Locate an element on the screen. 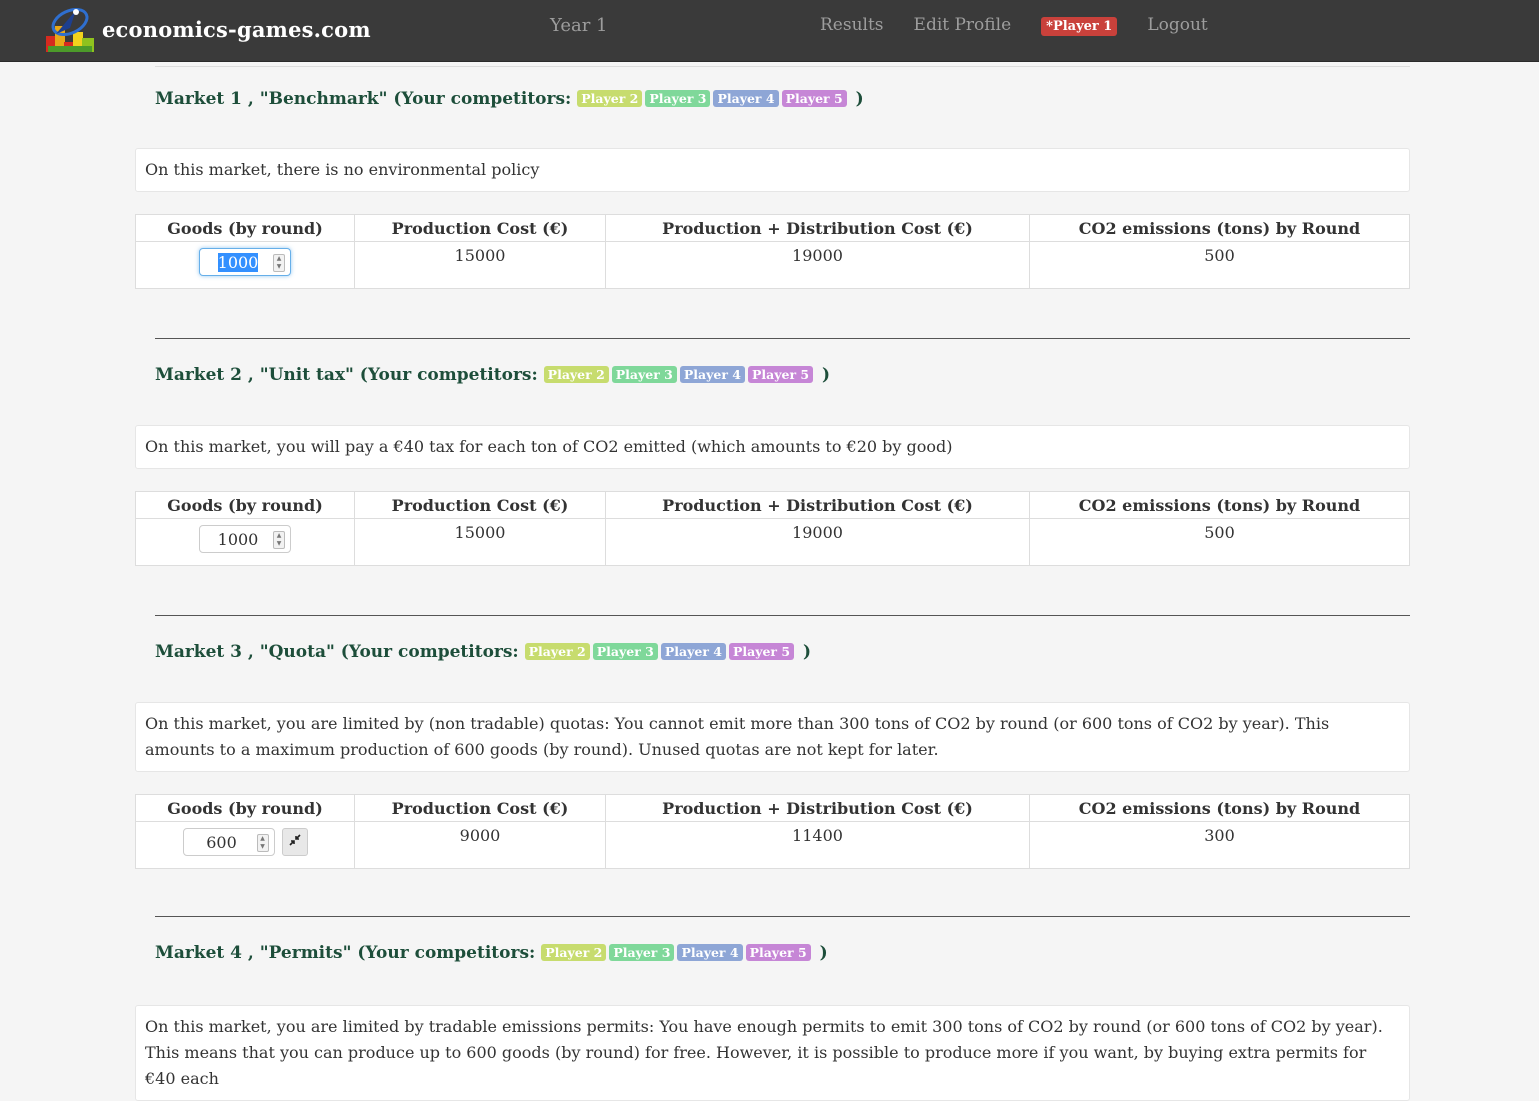  logout-link: Logout is located at coordinates (1177, 25).